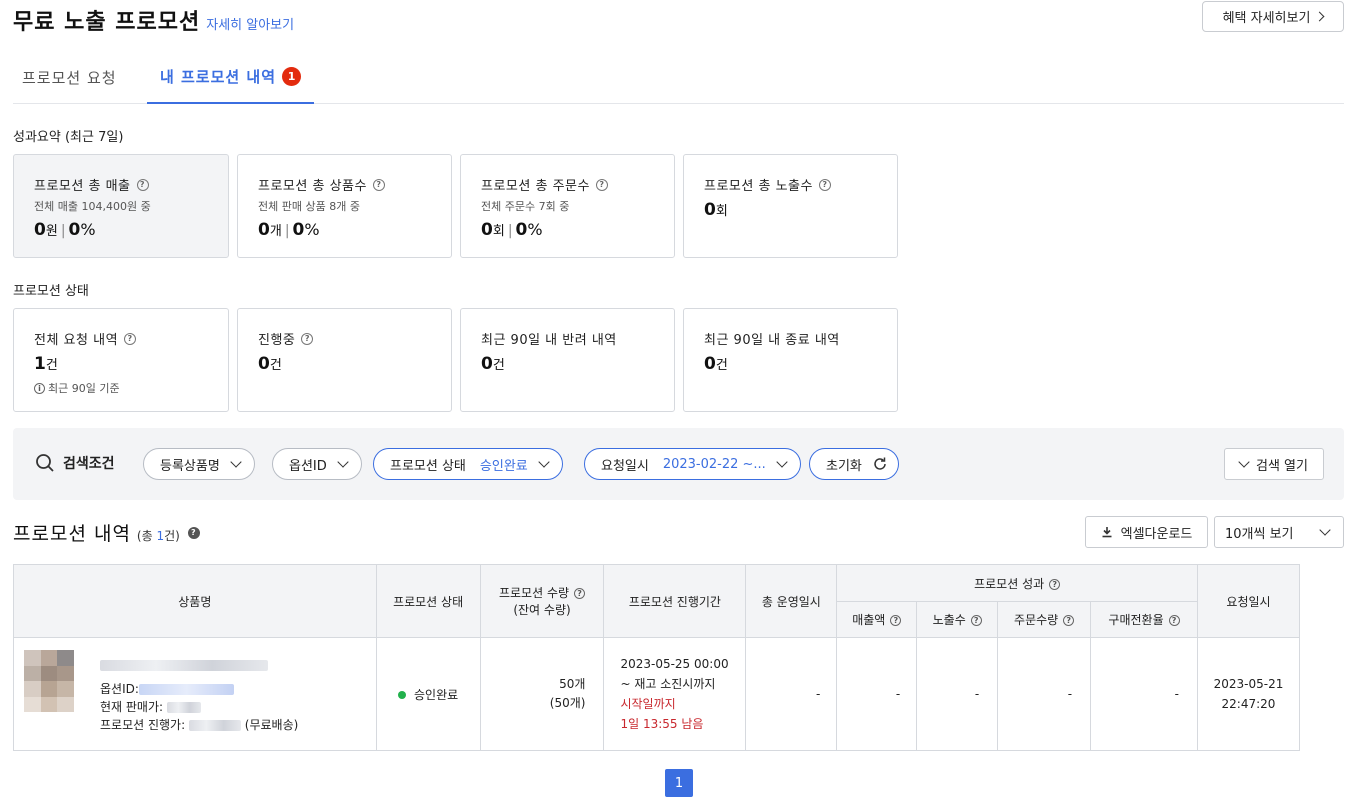 The image size is (1360, 803). I want to click on product-thumbnail, so click(49, 681).